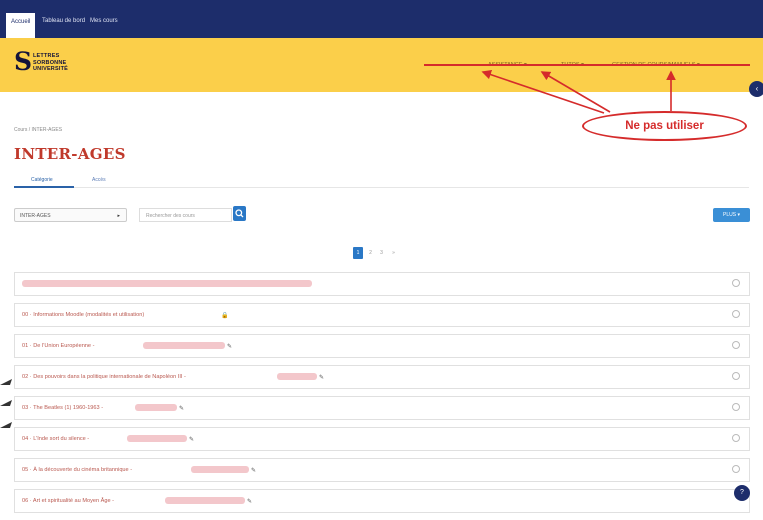 Image resolution: width=763 pixels, height=520 pixels. I want to click on course-name: 01 · De l’Union Européenne -, so click(58, 346).